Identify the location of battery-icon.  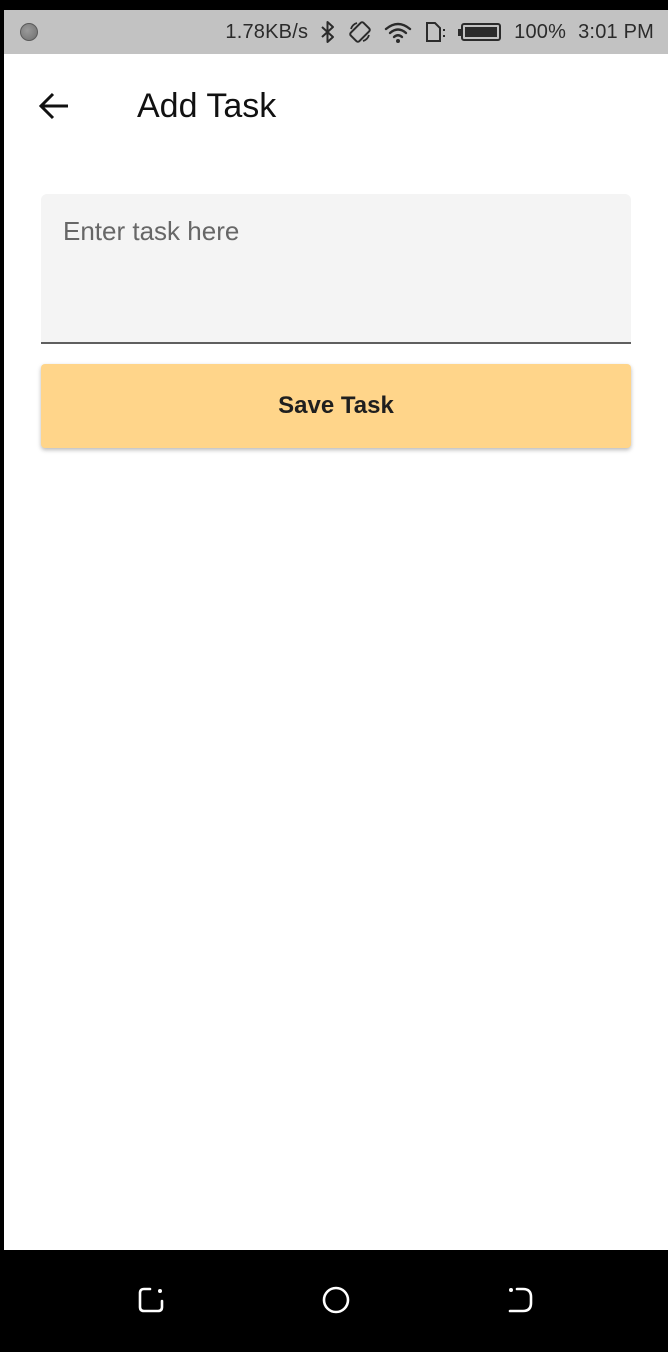
(480, 32).